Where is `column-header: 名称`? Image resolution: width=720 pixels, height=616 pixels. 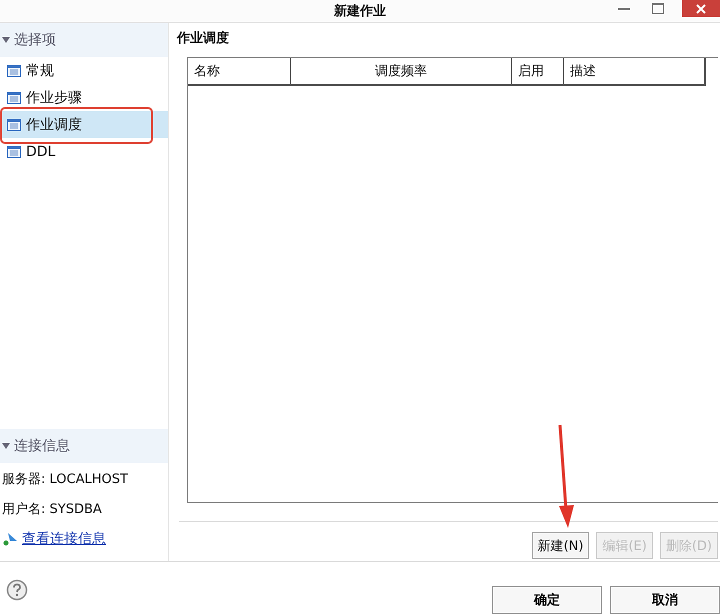
column-header: 名称 is located at coordinates (239, 71).